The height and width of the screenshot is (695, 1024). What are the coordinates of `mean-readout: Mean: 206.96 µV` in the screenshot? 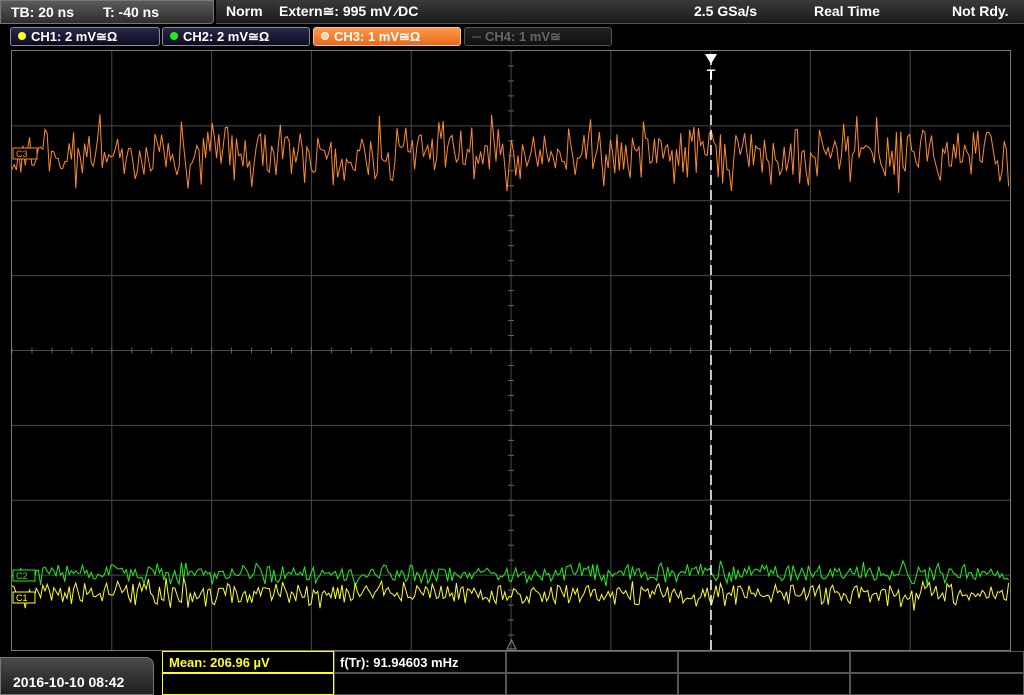 It's located at (219, 662).